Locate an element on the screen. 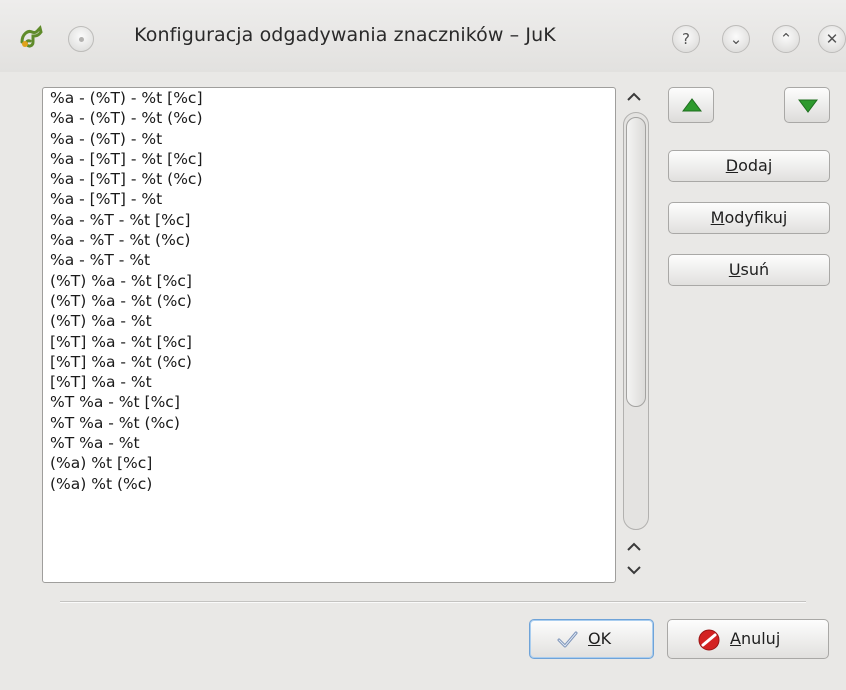  list-item: (%T) %a - %t [%c] is located at coordinates (329, 281).